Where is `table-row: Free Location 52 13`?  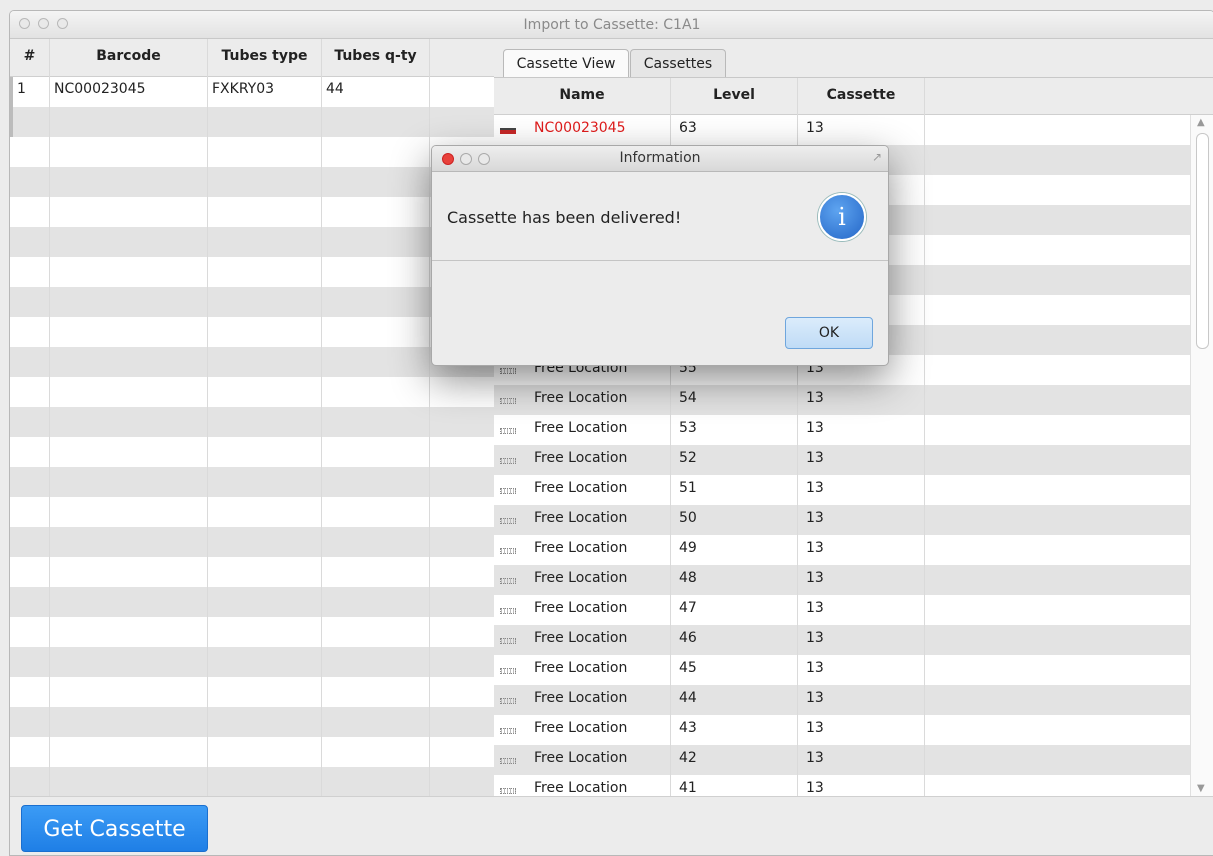 table-row: Free Location 52 13 is located at coordinates (842, 460).